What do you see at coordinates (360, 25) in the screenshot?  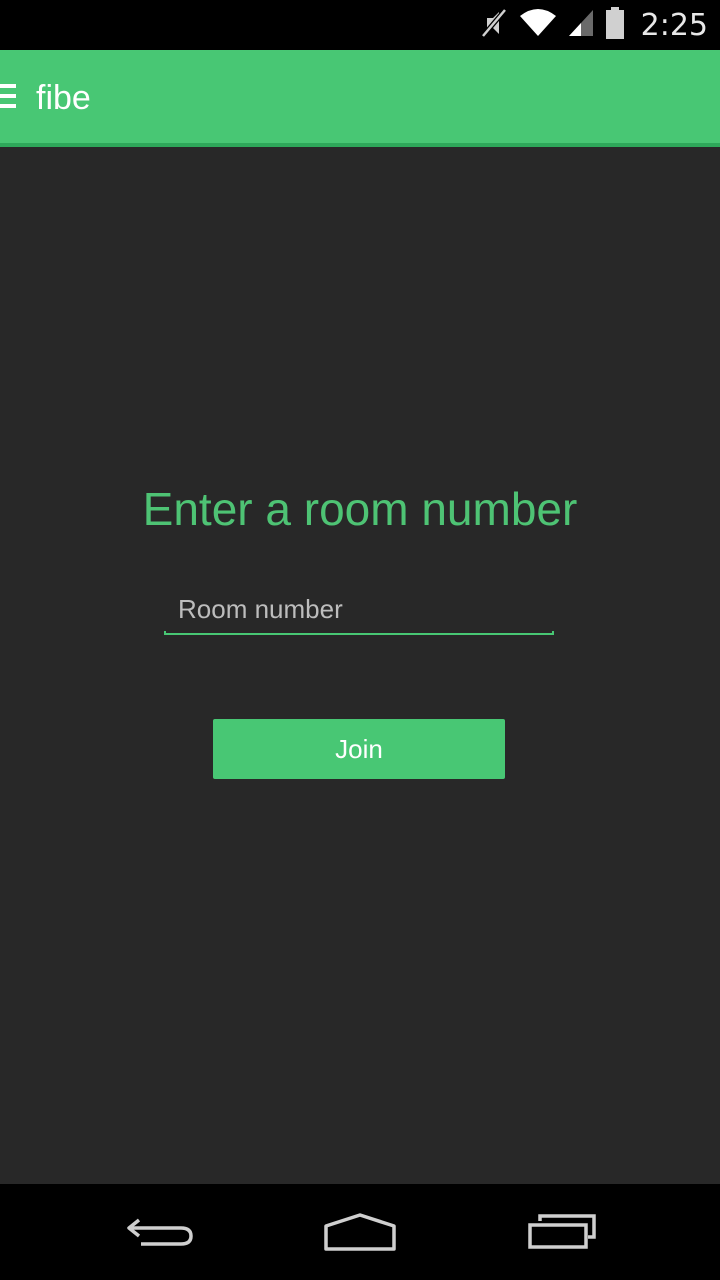 I see `status-bar: 2:25` at bounding box center [360, 25].